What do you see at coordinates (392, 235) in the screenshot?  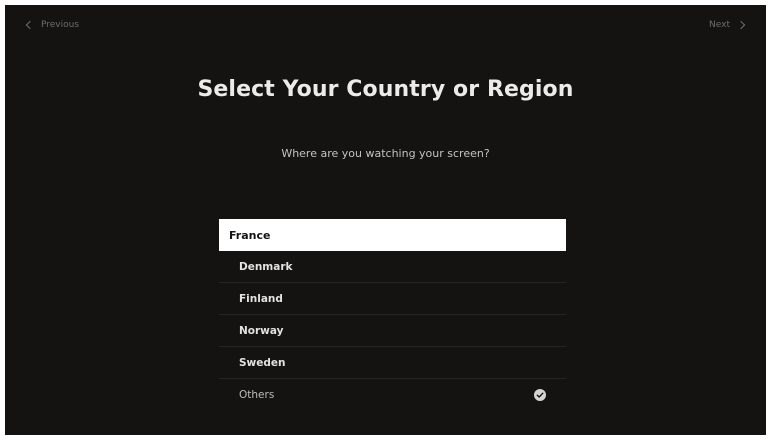 I see `country-option-france: France` at bounding box center [392, 235].